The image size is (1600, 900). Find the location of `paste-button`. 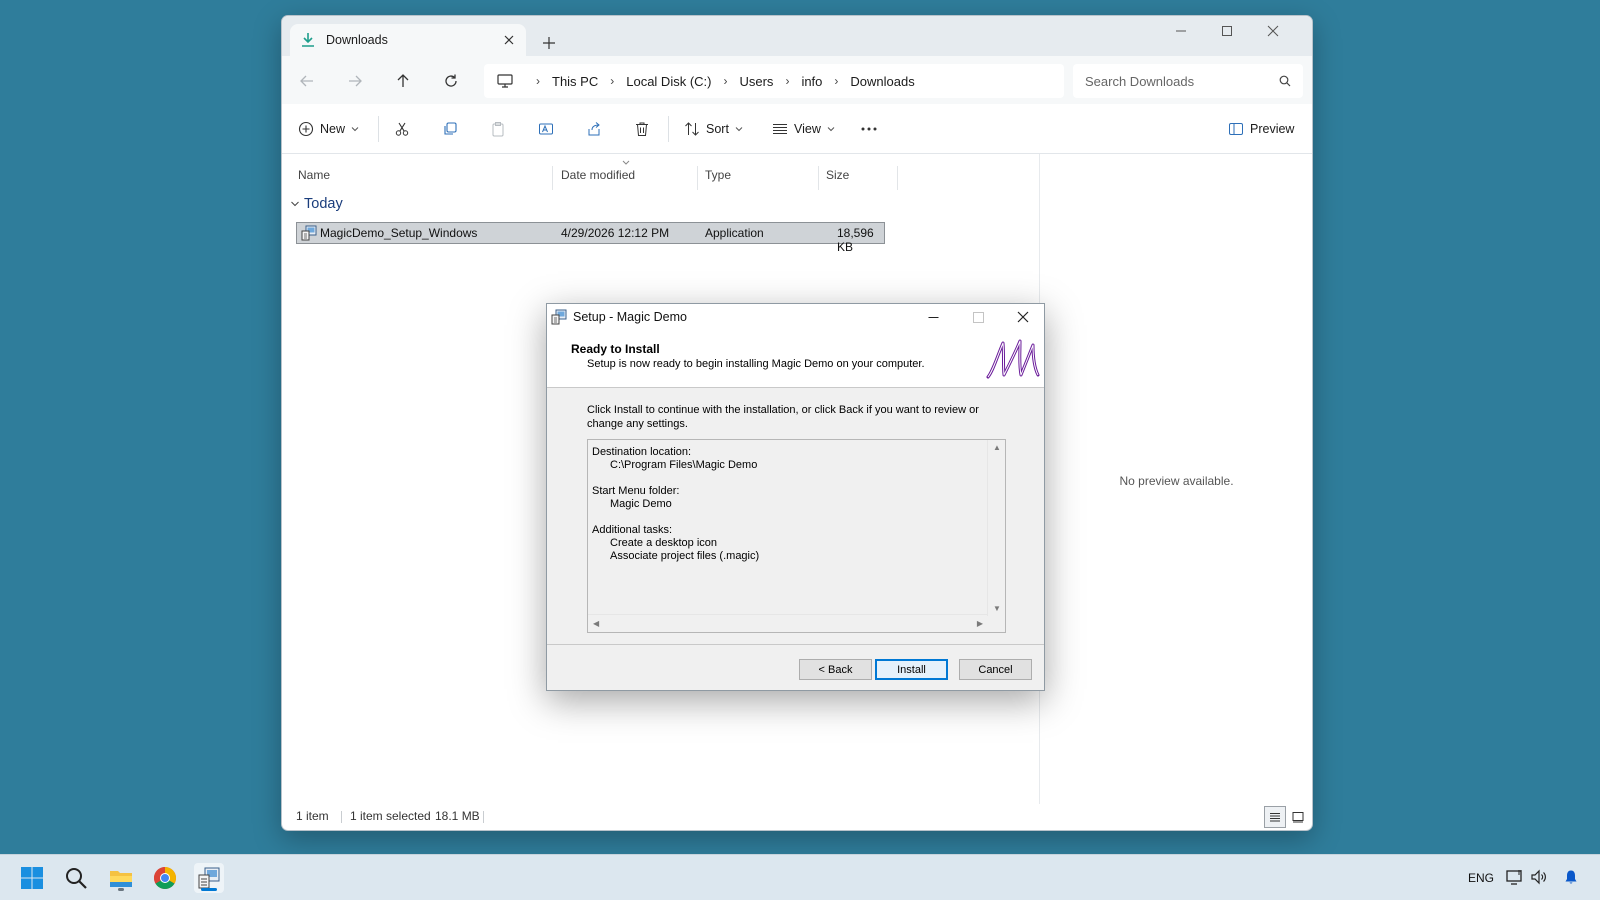

paste-button is located at coordinates (498, 129).